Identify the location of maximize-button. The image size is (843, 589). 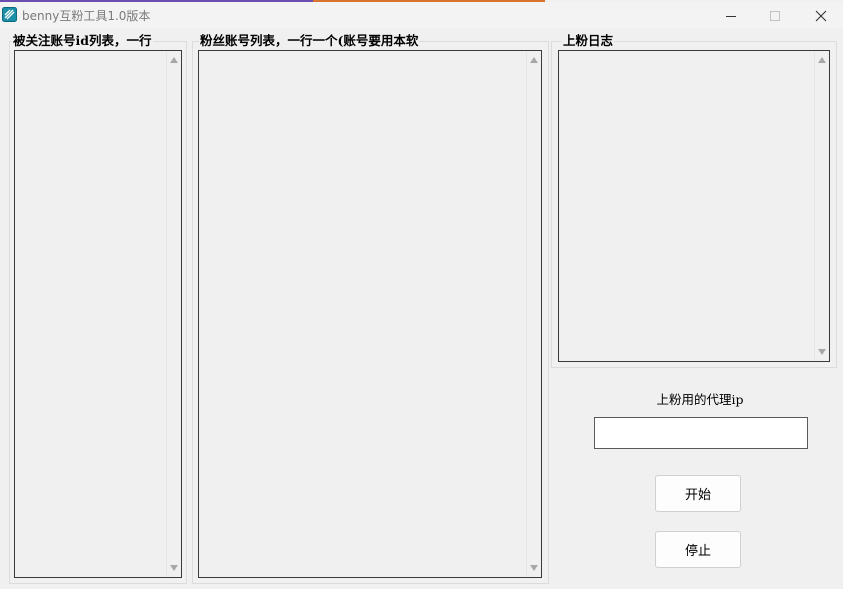
(775, 16).